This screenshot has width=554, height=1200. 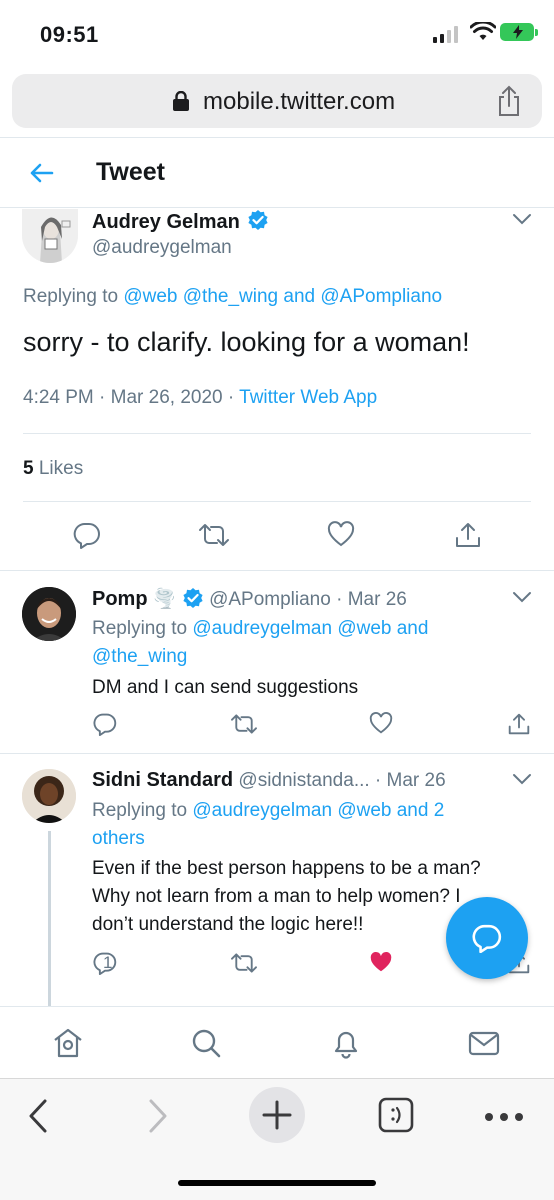 I want to click on reply-author-line: Sidni Standard @sidnistanda... · Mar 26, so click(x=269, y=780).